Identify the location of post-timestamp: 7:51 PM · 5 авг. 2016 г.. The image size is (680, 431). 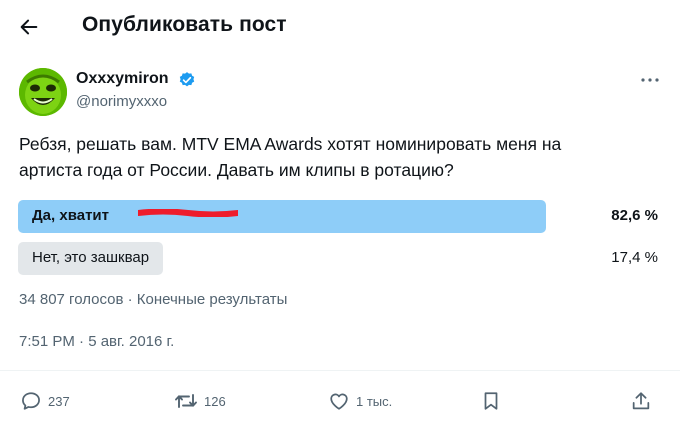
(96, 341).